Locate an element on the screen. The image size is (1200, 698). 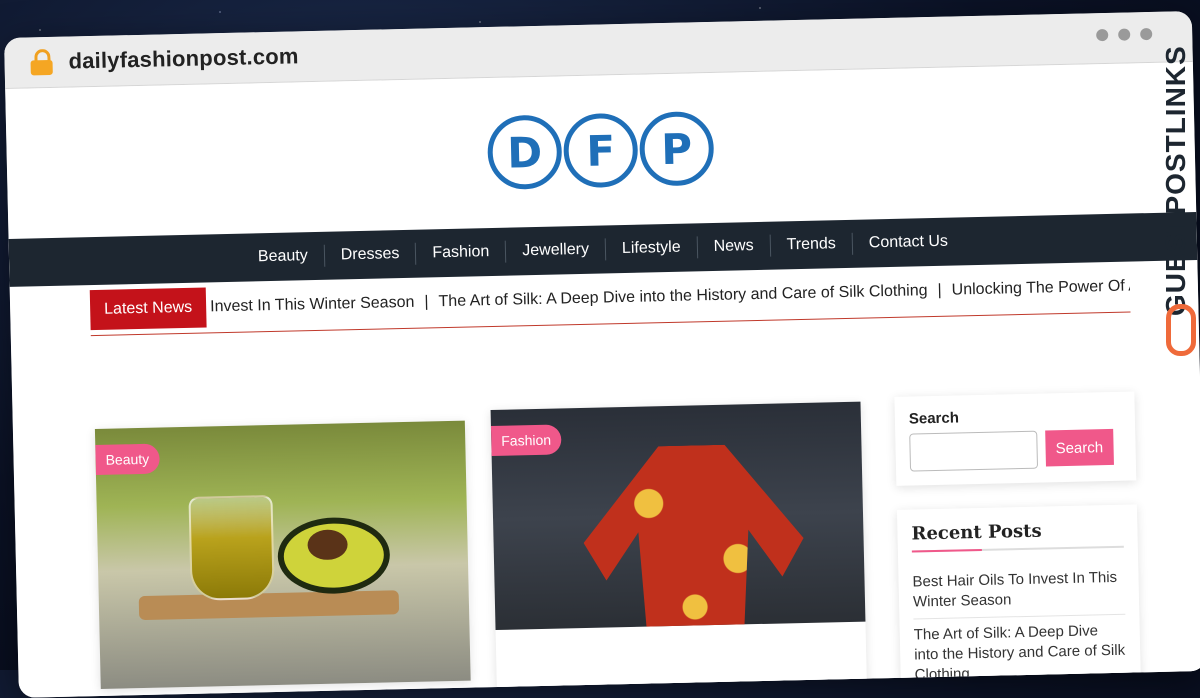
nav-item-dresses: Dresses is located at coordinates (370, 254).